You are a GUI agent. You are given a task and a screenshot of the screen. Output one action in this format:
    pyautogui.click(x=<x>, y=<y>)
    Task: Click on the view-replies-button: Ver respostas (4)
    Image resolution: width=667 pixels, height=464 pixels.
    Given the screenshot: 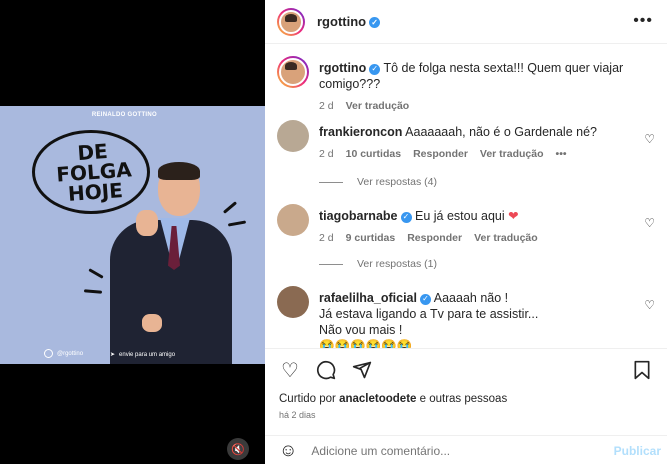 What is the action you would take?
    pyautogui.click(x=378, y=182)
    